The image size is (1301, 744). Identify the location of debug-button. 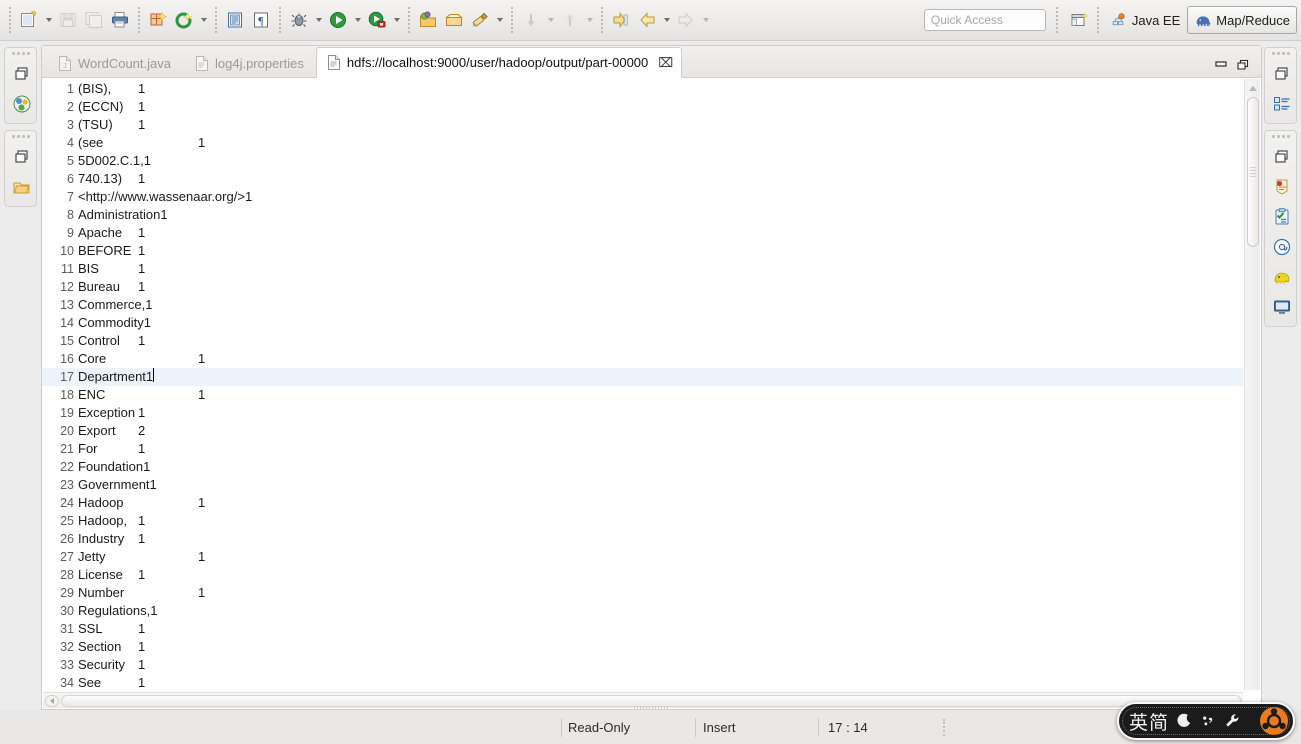
(299, 20).